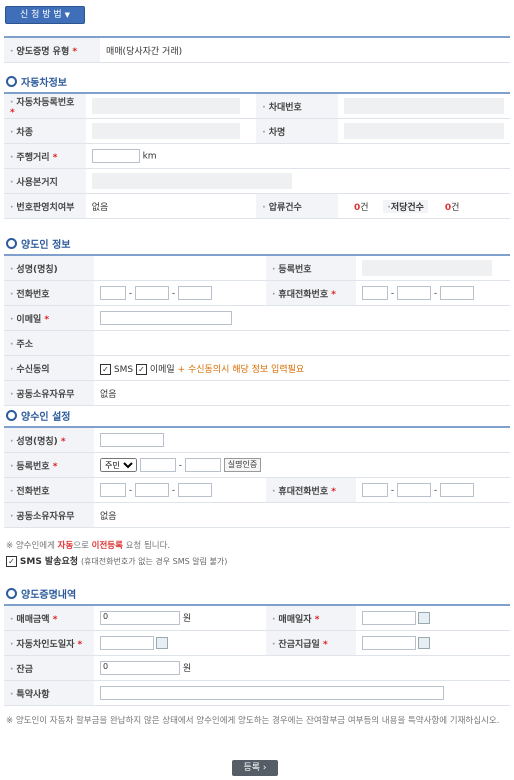 The height and width of the screenshot is (780, 514). What do you see at coordinates (311, 618) in the screenshot?
I see `sale-date-label: · 매매일자 *` at bounding box center [311, 618].